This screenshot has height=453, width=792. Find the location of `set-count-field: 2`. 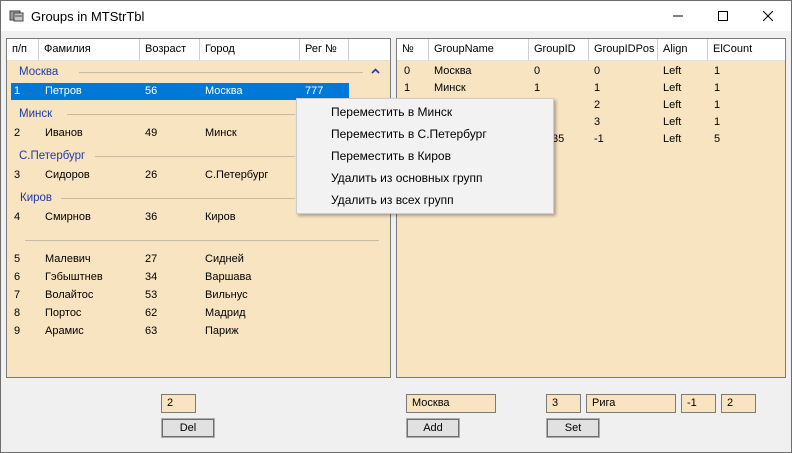

set-count-field: 2 is located at coordinates (738, 403).